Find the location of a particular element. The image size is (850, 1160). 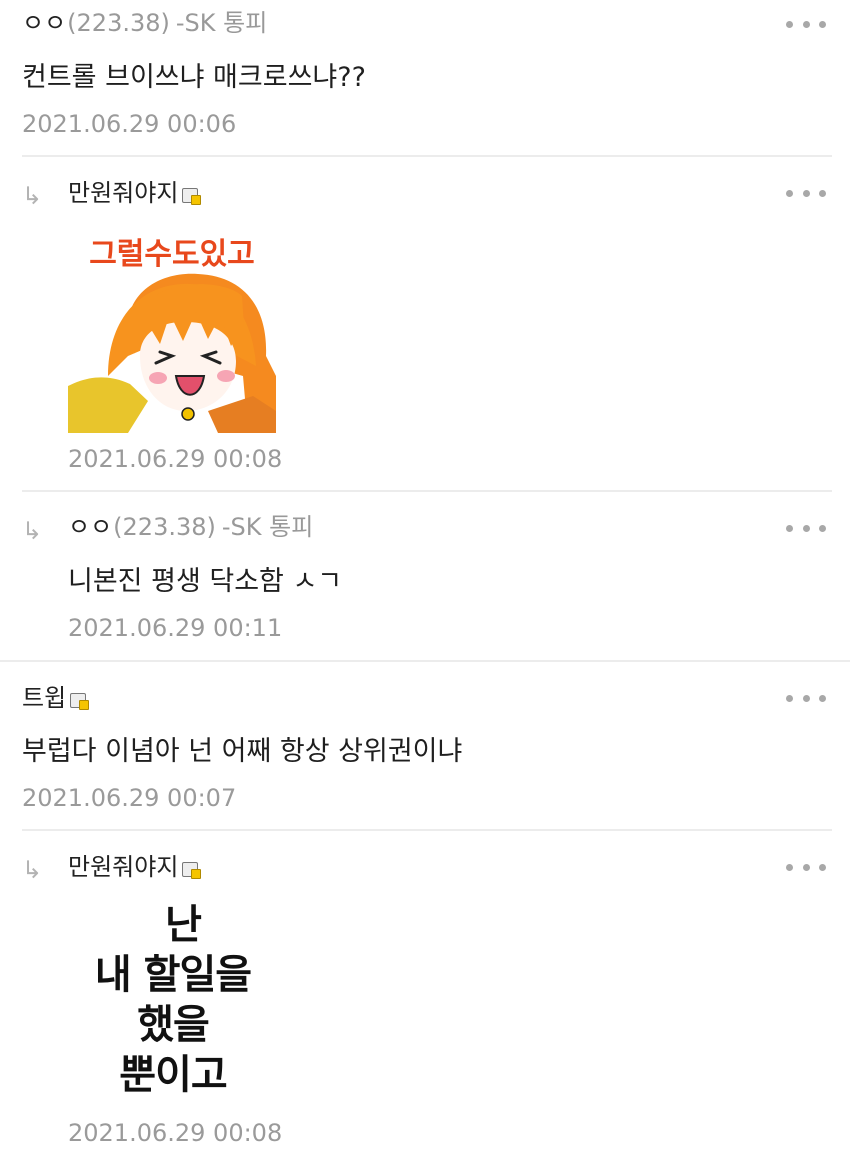

comment-text: 니본진 평생 닥소함 ㅅㄱ is located at coordinates (205, 581).